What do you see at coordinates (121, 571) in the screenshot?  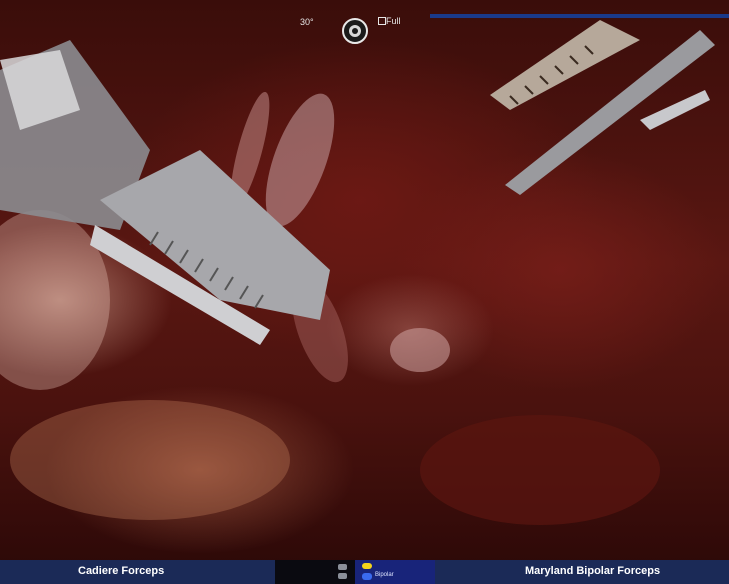 I see `left-instrument-label: Cadiere Forceps` at bounding box center [121, 571].